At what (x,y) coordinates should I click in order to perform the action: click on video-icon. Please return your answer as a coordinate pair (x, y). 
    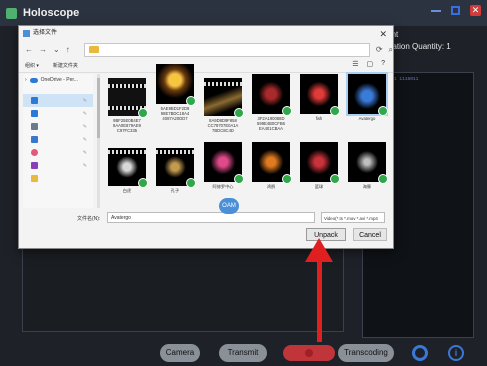
    Looking at the image, I should click on (34, 165).